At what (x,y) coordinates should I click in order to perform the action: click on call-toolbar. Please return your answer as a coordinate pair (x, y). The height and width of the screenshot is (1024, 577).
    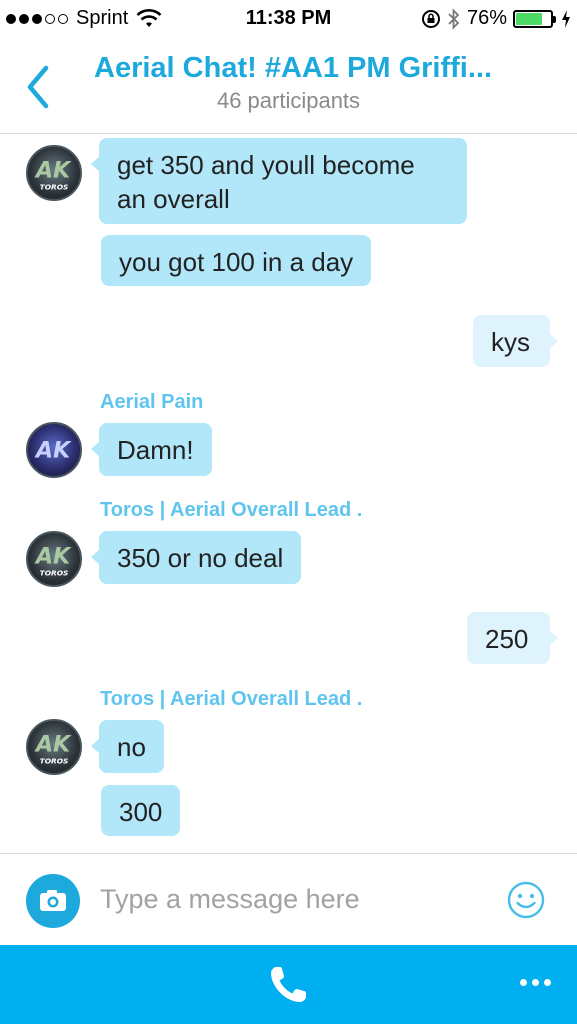
    Looking at the image, I should click on (288, 984).